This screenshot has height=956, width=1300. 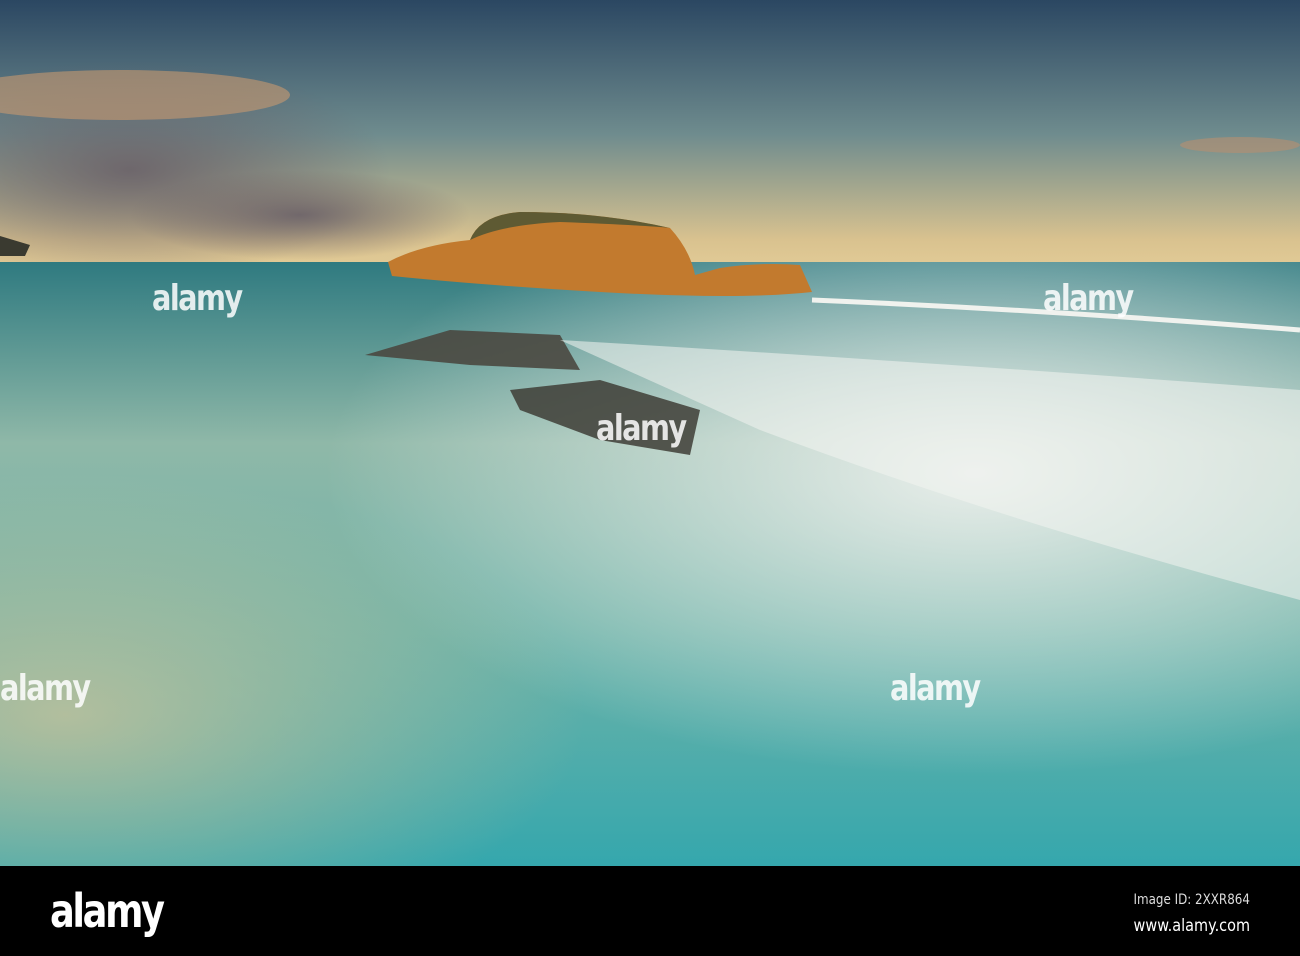 What do you see at coordinates (1191, 900) in the screenshot?
I see `image-id: Image ID: 2XXR864` at bounding box center [1191, 900].